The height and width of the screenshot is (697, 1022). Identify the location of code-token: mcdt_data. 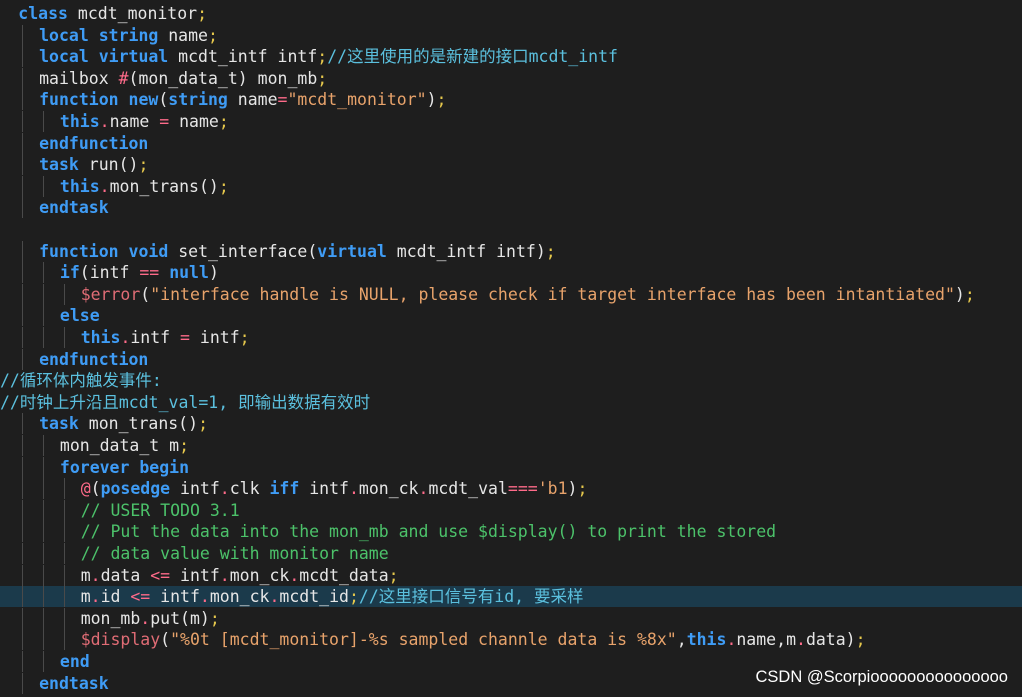
(344, 575).